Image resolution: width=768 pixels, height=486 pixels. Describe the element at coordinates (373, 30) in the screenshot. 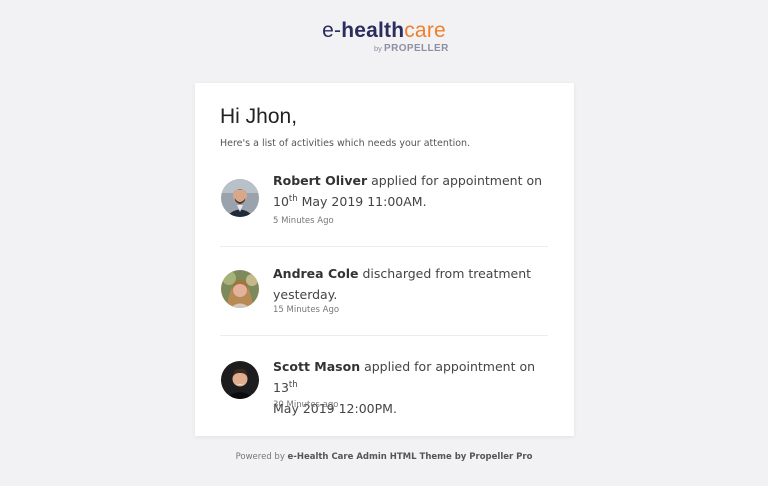

I see `logo-health-text: health` at that location.